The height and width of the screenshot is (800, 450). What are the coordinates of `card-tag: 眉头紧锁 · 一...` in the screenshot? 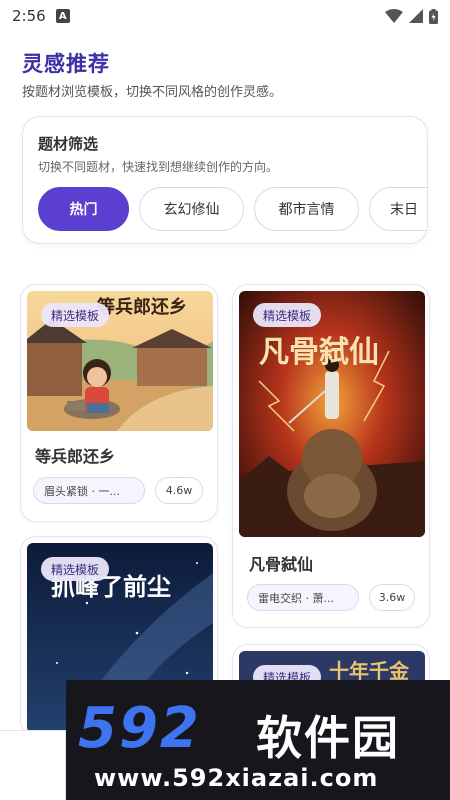 It's located at (89, 490).